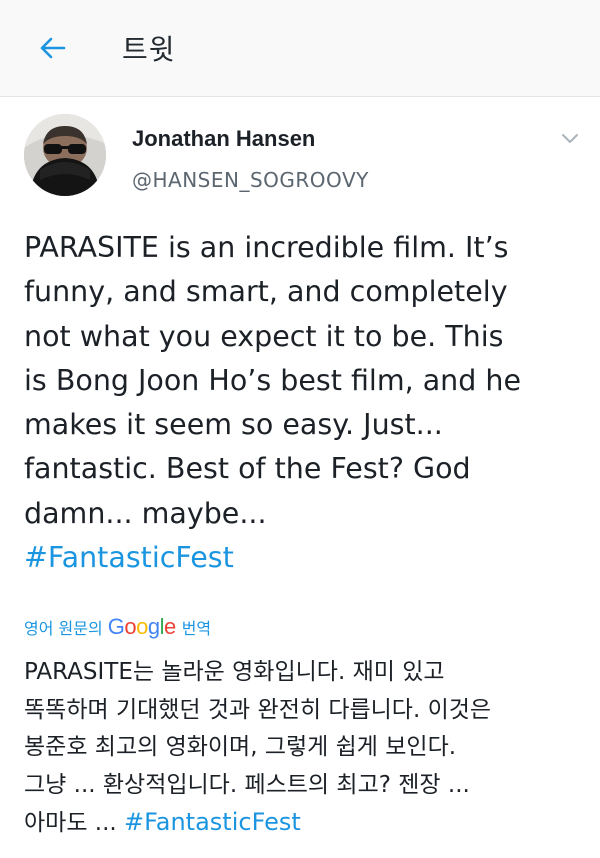 This screenshot has width=600, height=858. I want to click on translated-line: 봉준호 최고의 영화이며, 그렇게 쉽게 보인다., so click(240, 747).